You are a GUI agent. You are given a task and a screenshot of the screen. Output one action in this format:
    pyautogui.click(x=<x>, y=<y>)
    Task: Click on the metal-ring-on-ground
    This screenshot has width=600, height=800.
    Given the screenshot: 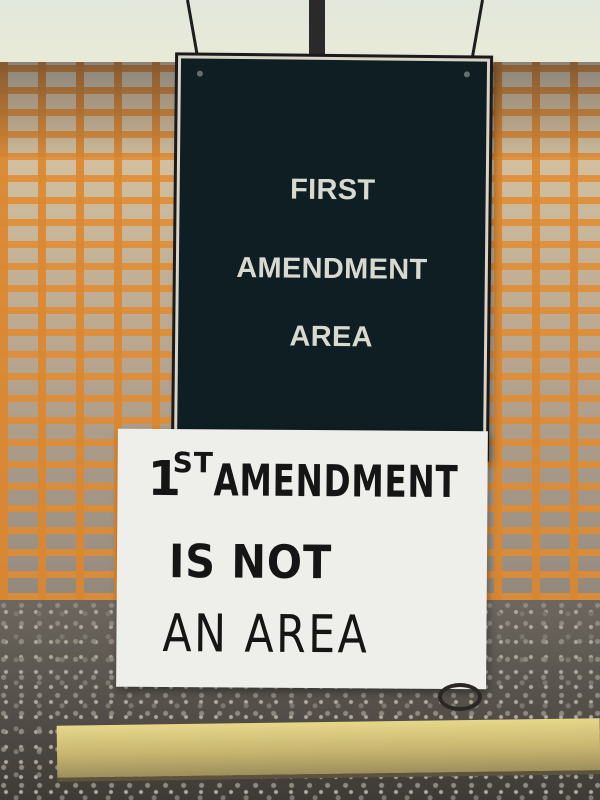 What is the action you would take?
    pyautogui.click(x=460, y=697)
    